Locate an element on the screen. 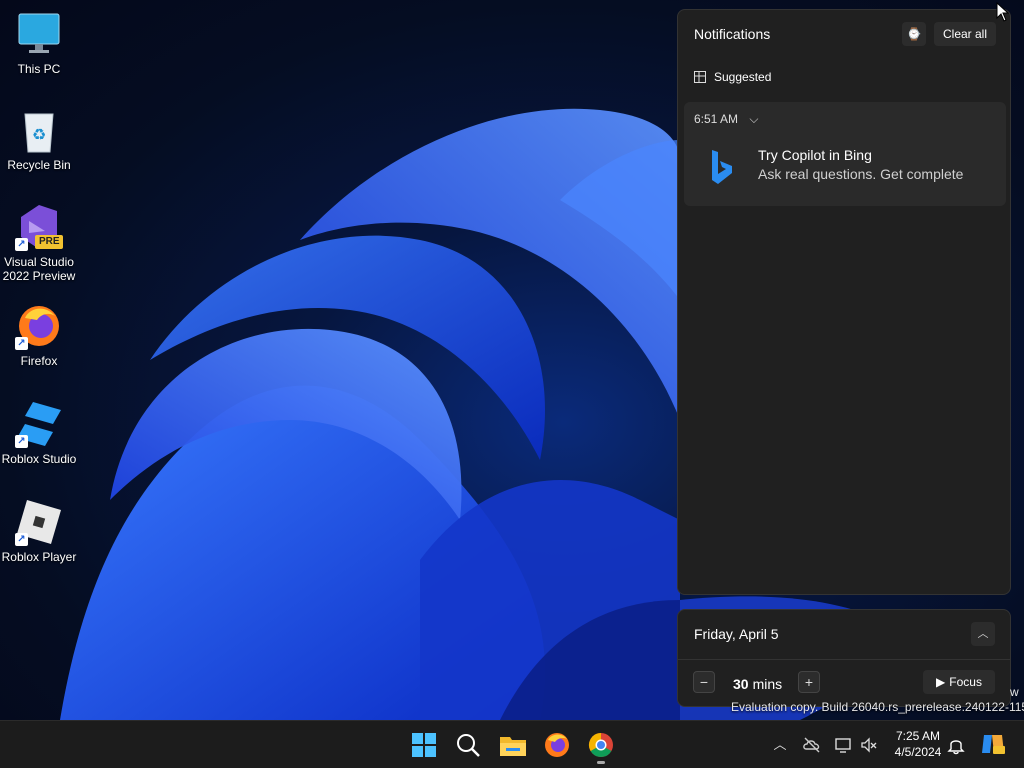 The height and width of the screenshot is (768, 1024). desktop-icon-label: Roblox Player is located at coordinates (39, 557).